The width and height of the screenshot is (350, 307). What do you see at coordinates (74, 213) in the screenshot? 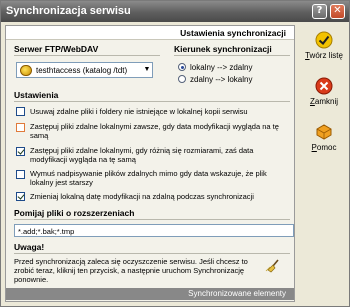
I see `extensions-group-title: Pomijaj pliki o rozszerzeniach` at bounding box center [74, 213].